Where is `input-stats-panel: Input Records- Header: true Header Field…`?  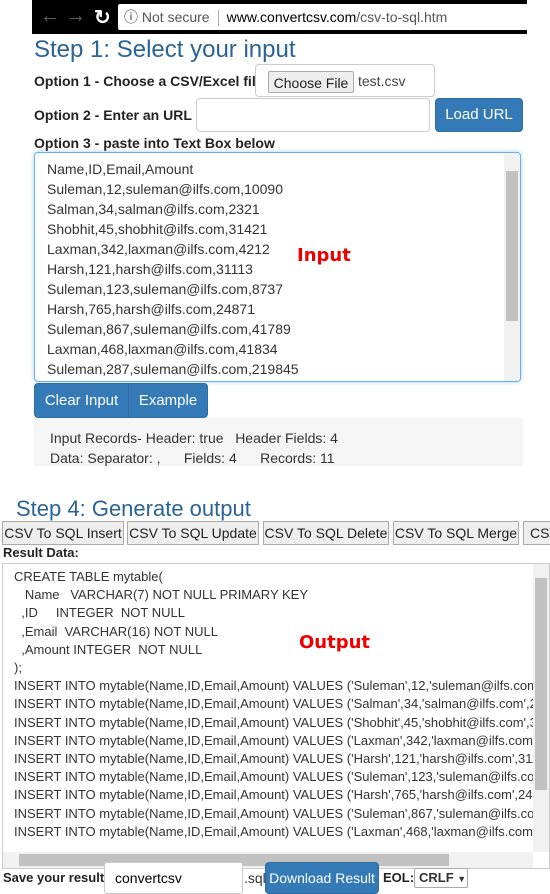
input-stats-panel: Input Records- Header: true Header Field… is located at coordinates (278, 442).